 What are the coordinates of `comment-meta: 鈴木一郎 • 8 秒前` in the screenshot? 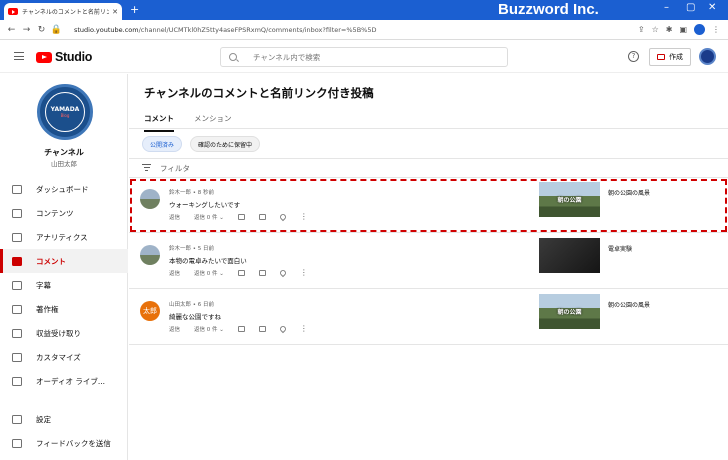 It's located at (192, 193).